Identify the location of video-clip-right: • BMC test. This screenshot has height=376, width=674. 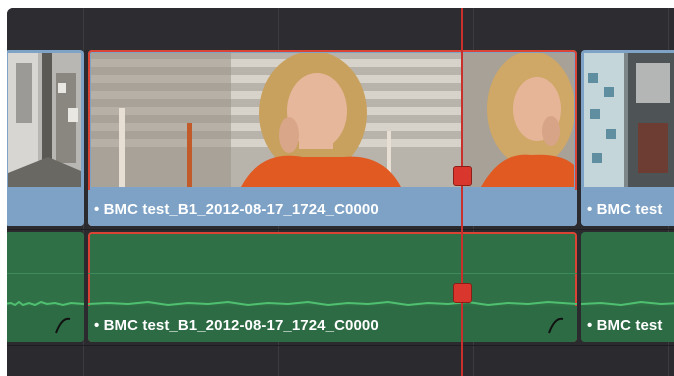
(627, 138).